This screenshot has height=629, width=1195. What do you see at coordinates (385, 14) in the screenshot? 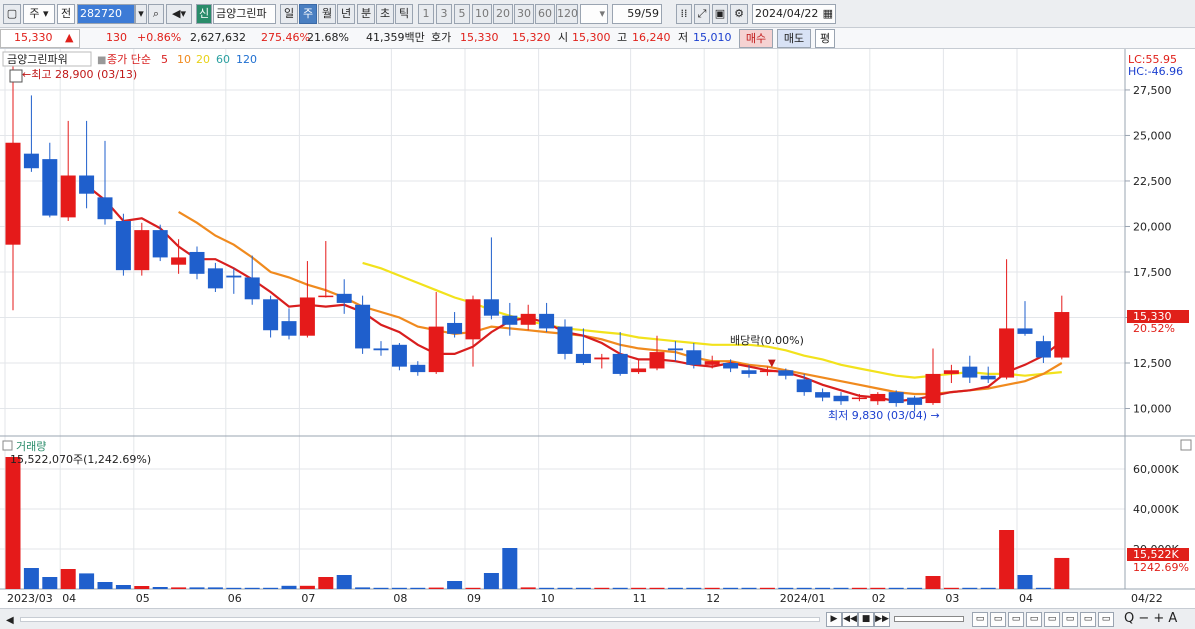
I see `period-second-tab: 초` at bounding box center [385, 14].